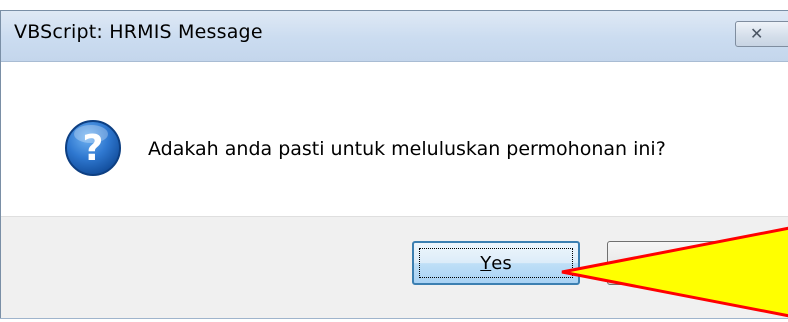  Describe the element at coordinates (486, 263) in the screenshot. I see `yes-mnemonic: Y` at that location.